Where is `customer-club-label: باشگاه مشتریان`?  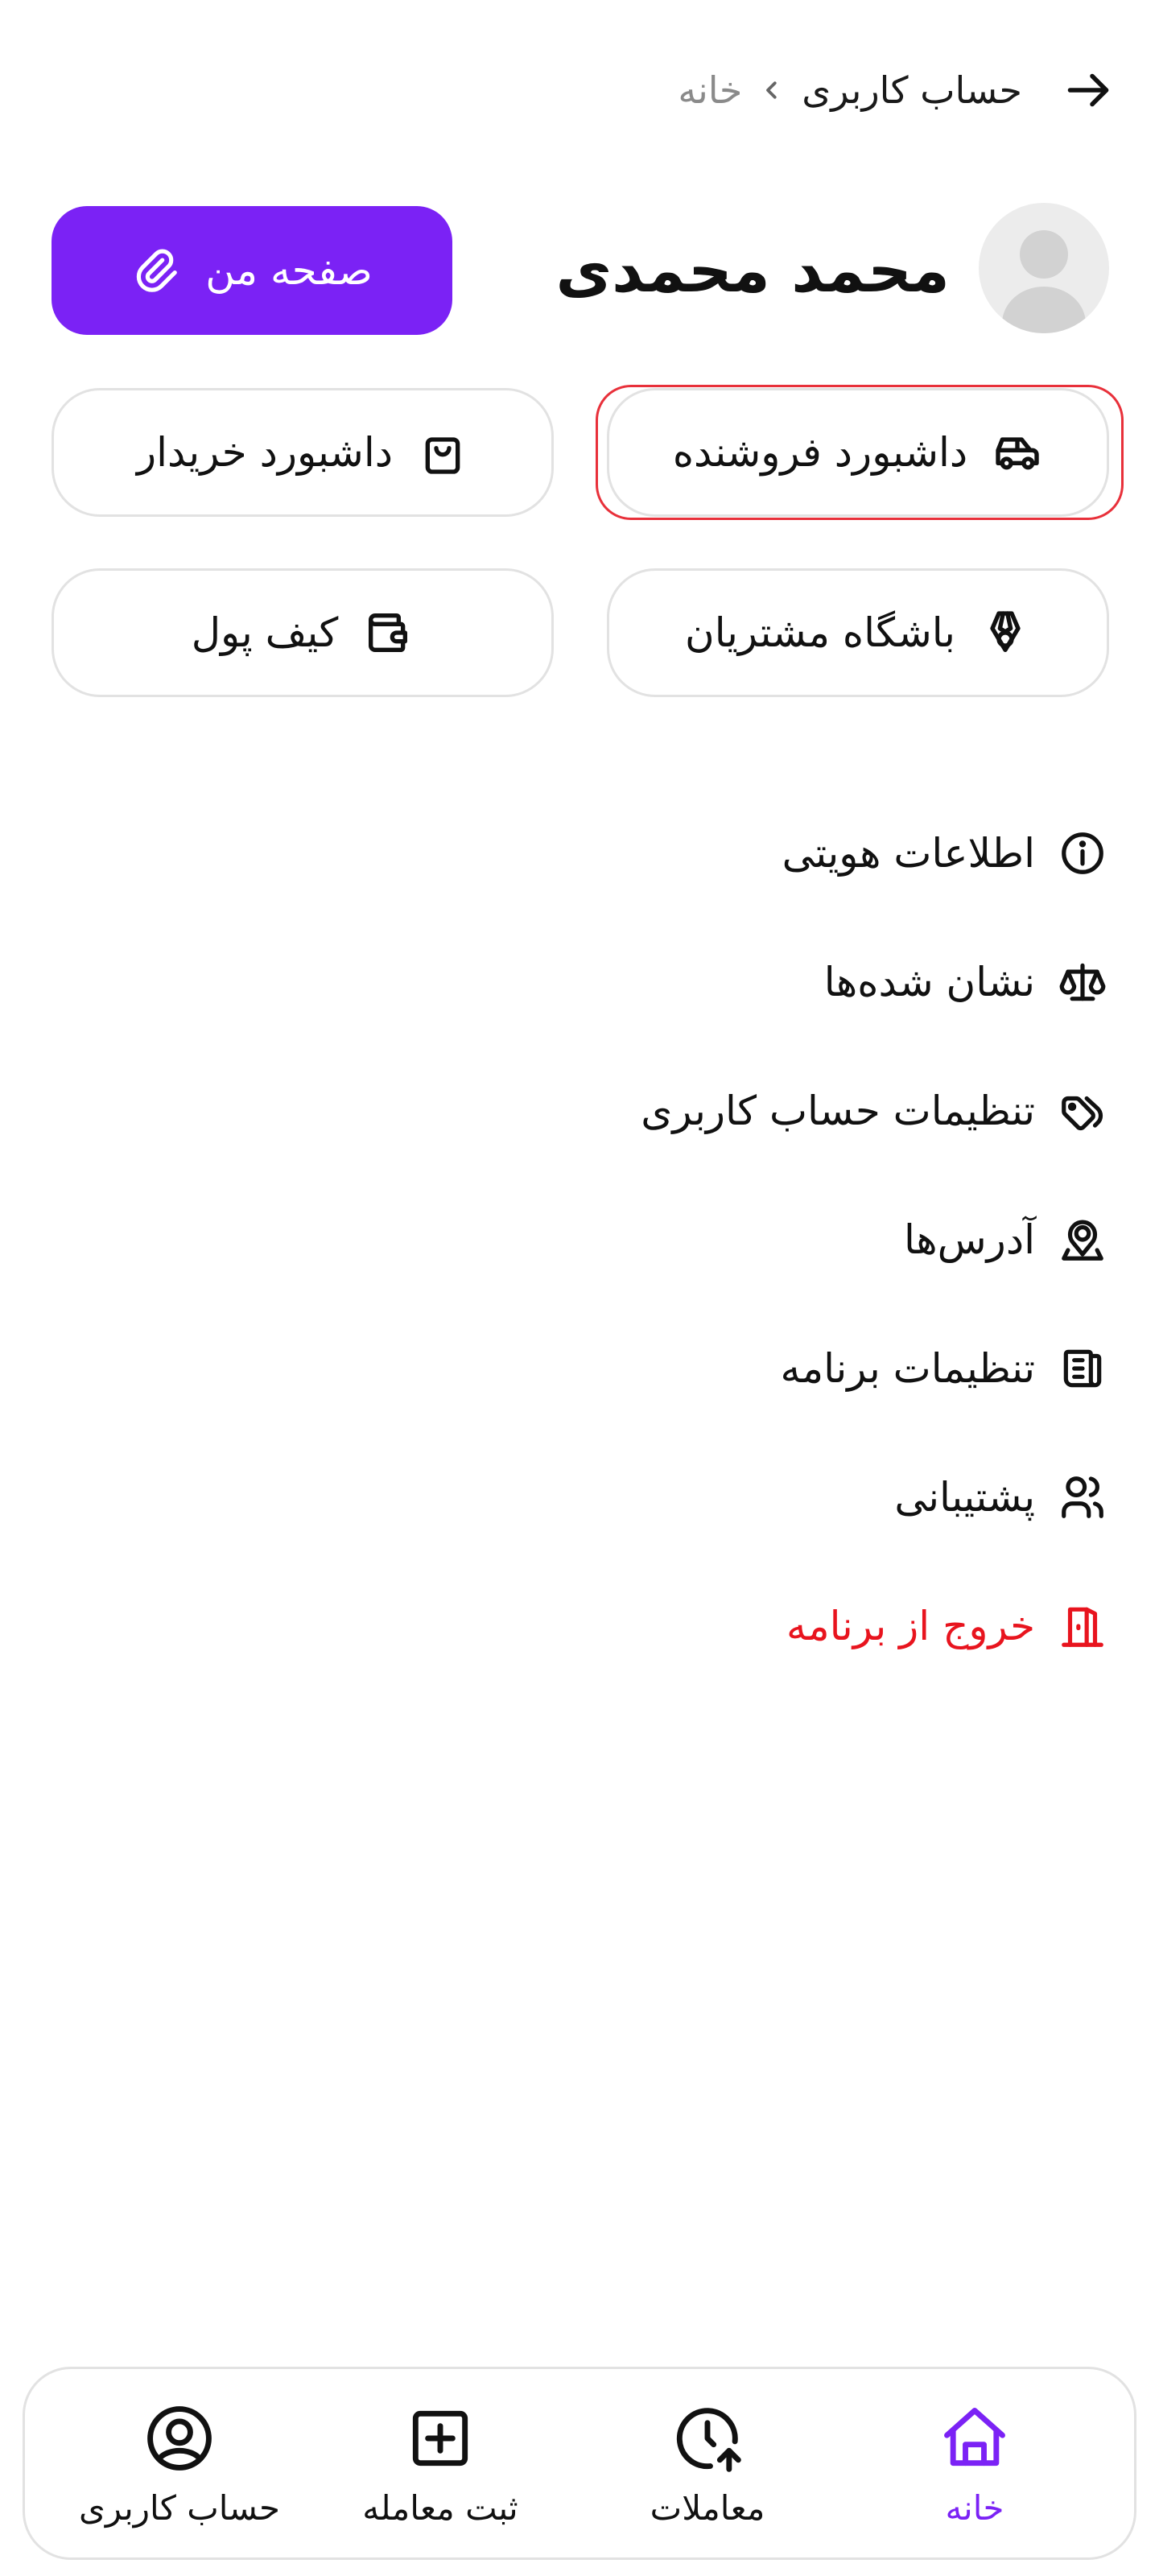 customer-club-label: باشگاه مشتریان is located at coordinates (820, 632).